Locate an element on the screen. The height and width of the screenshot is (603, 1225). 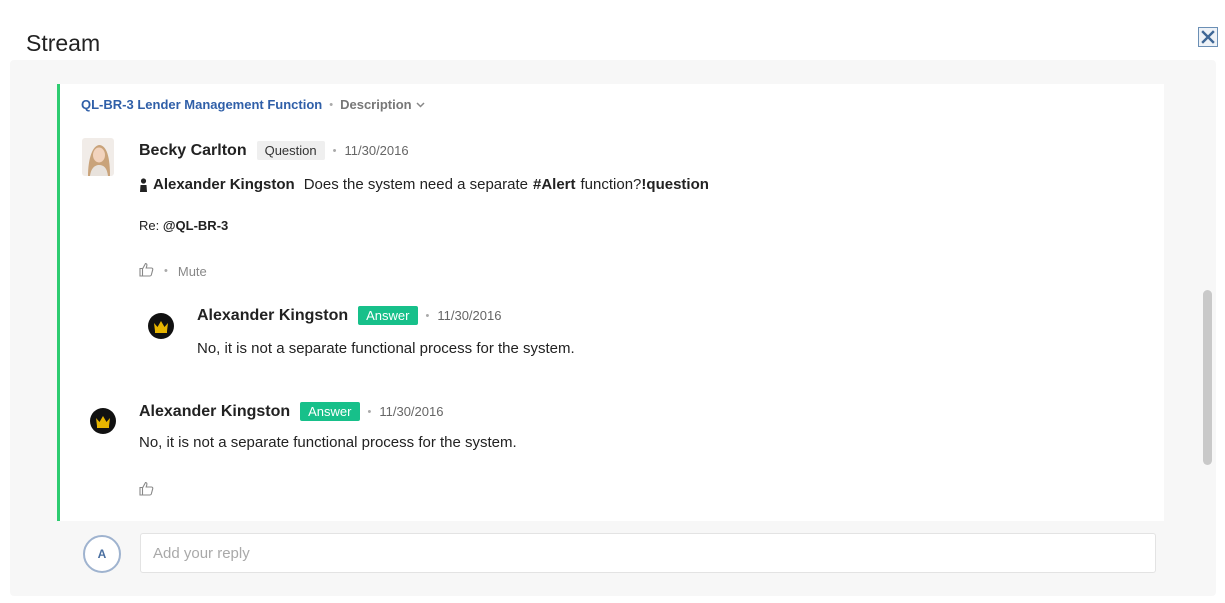
question-tag: Question is located at coordinates (290, 150).